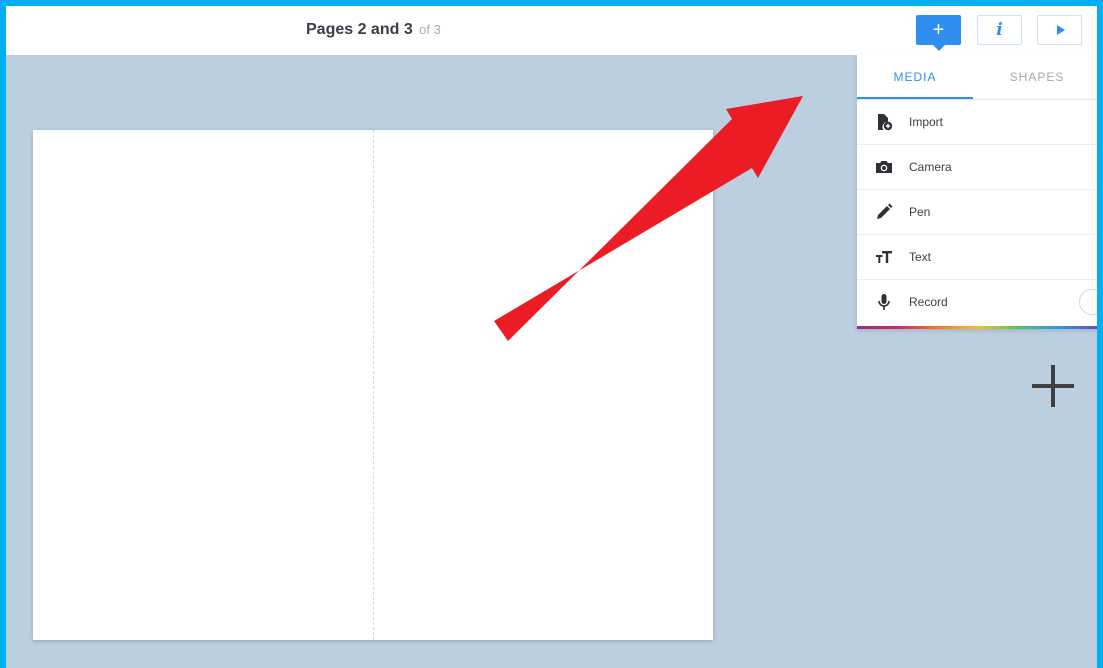 This screenshot has height=668, width=1103. I want to click on menu-item-record: Record, so click(977, 302).